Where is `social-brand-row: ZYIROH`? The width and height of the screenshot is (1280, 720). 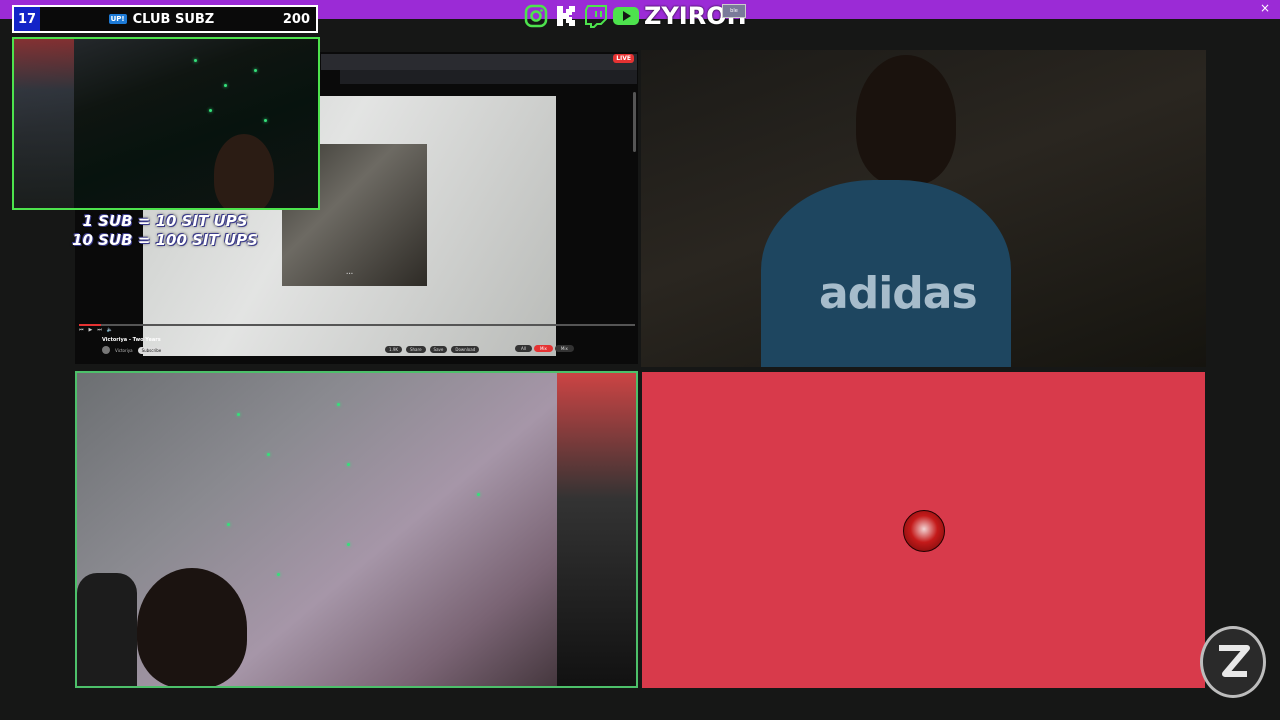
social-brand-row: ZYIROH is located at coordinates (634, 16).